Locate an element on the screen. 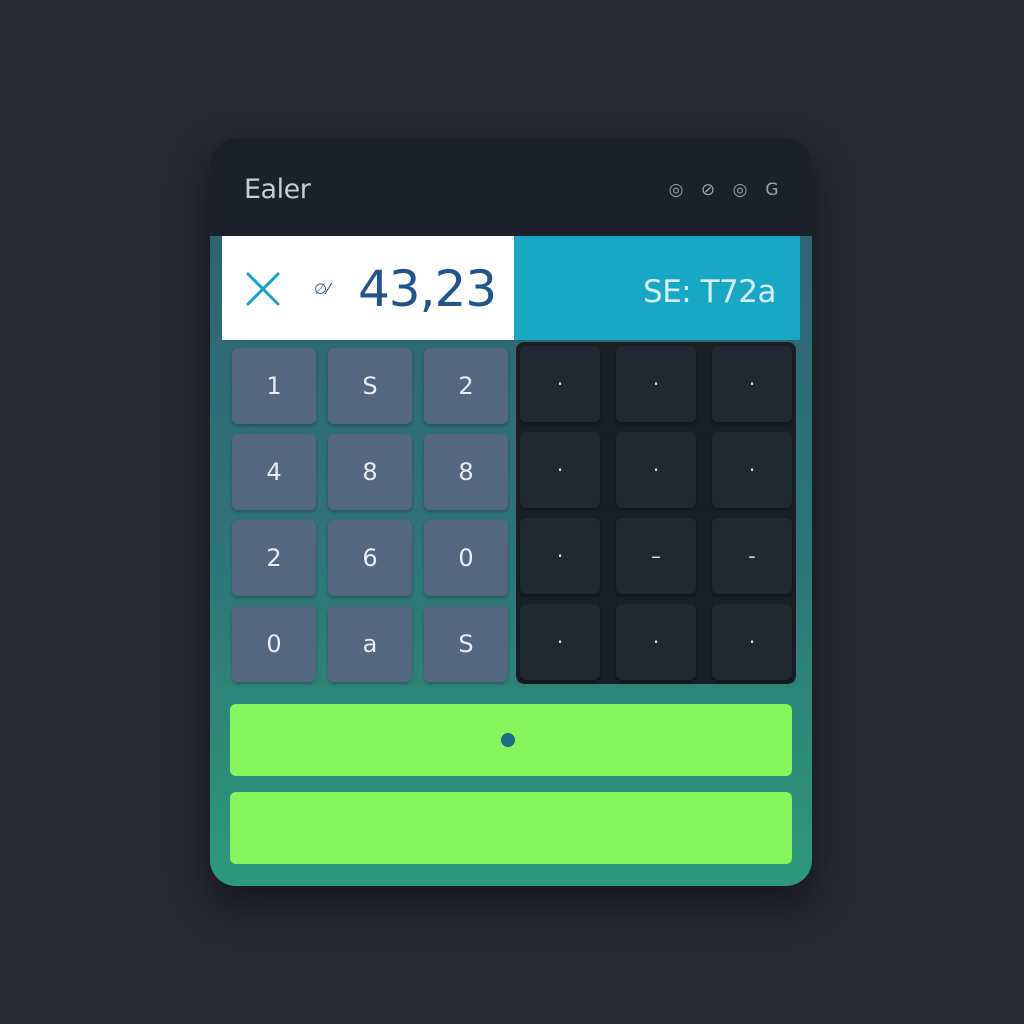 This screenshot has width=1024, height=1024. display-value: 43,23 is located at coordinates (427, 289).